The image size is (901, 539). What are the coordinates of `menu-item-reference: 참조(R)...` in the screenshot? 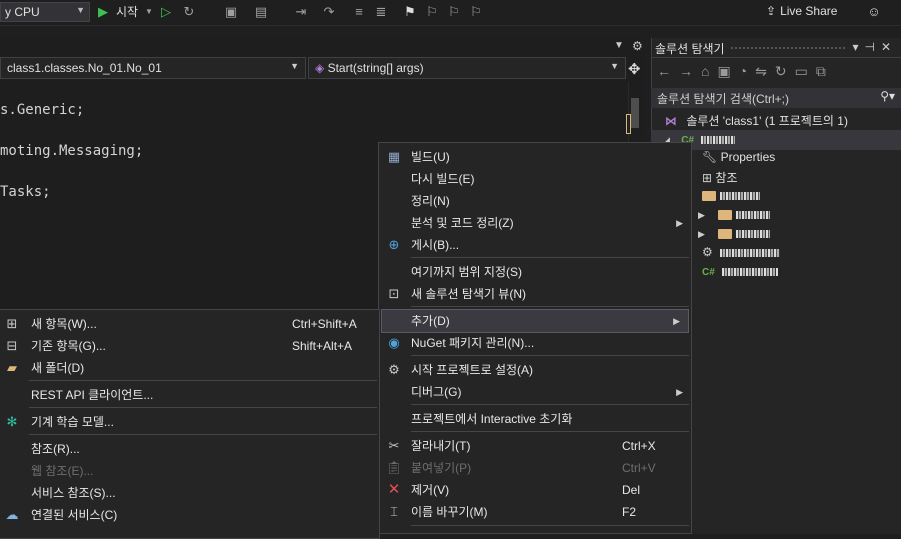 It's located at (189, 449).